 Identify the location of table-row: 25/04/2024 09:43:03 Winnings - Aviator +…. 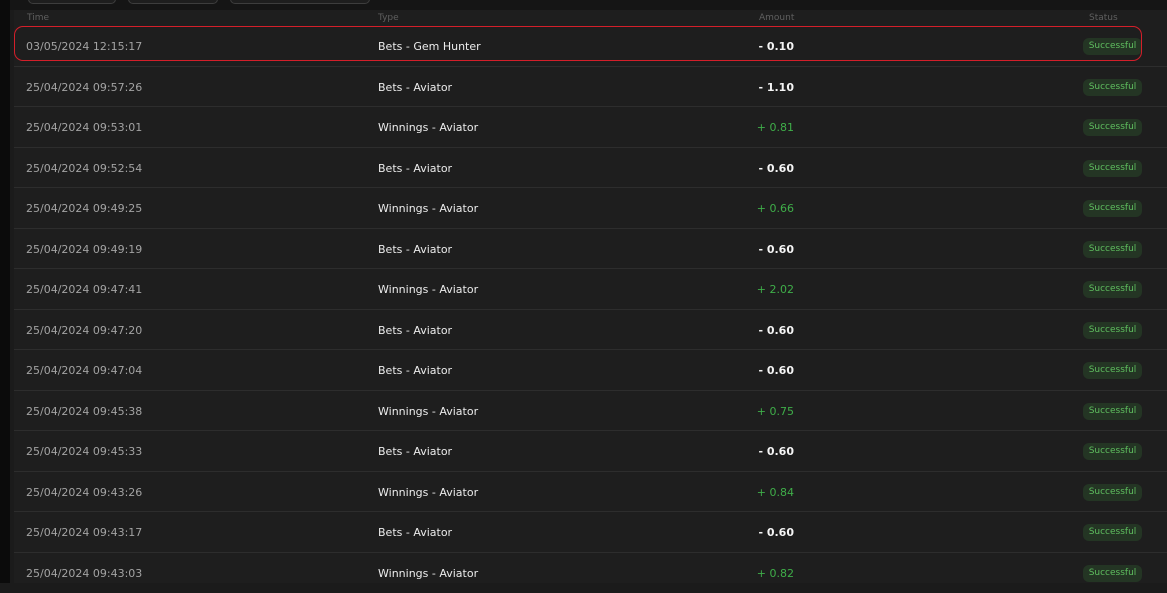
(590, 573).